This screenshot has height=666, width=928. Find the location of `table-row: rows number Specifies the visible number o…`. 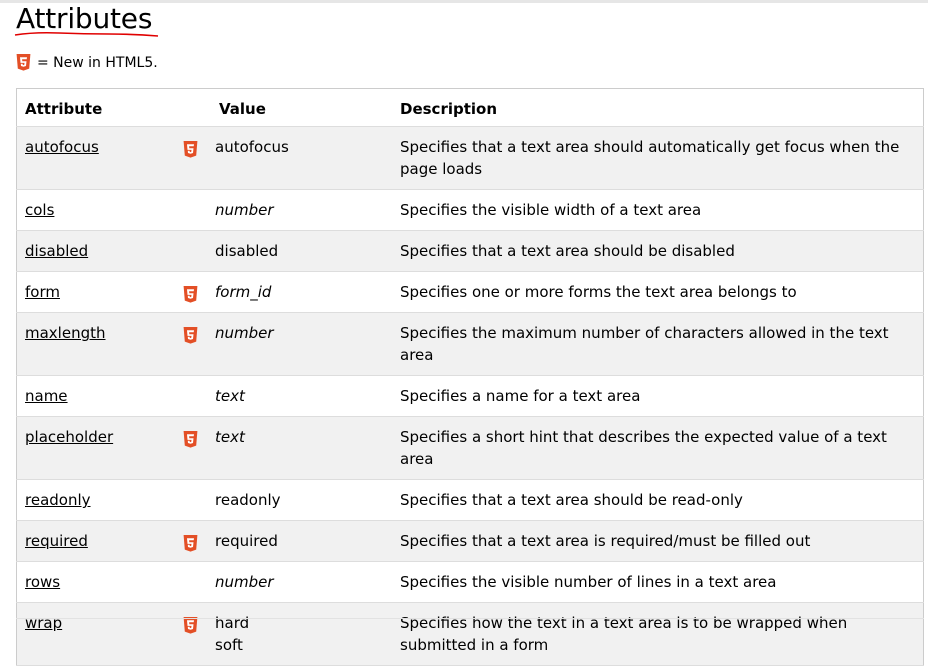

table-row: rows number Specifies the visible number o… is located at coordinates (470, 582).